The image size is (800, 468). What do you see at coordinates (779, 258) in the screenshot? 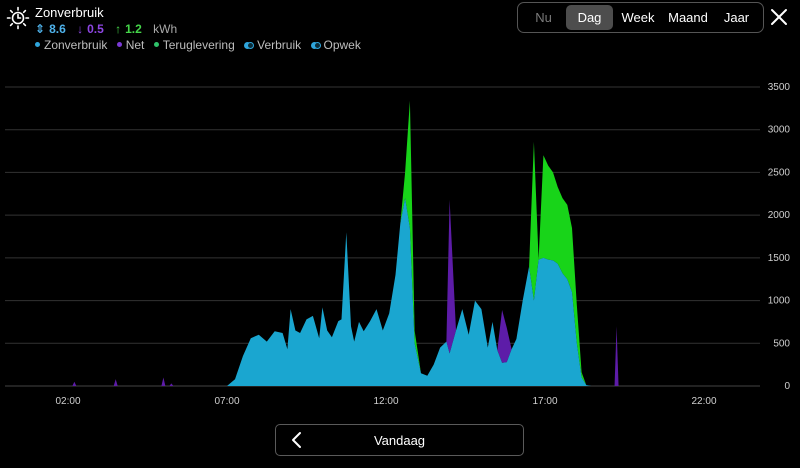
I see `y-tick-label: 1500` at bounding box center [779, 258].